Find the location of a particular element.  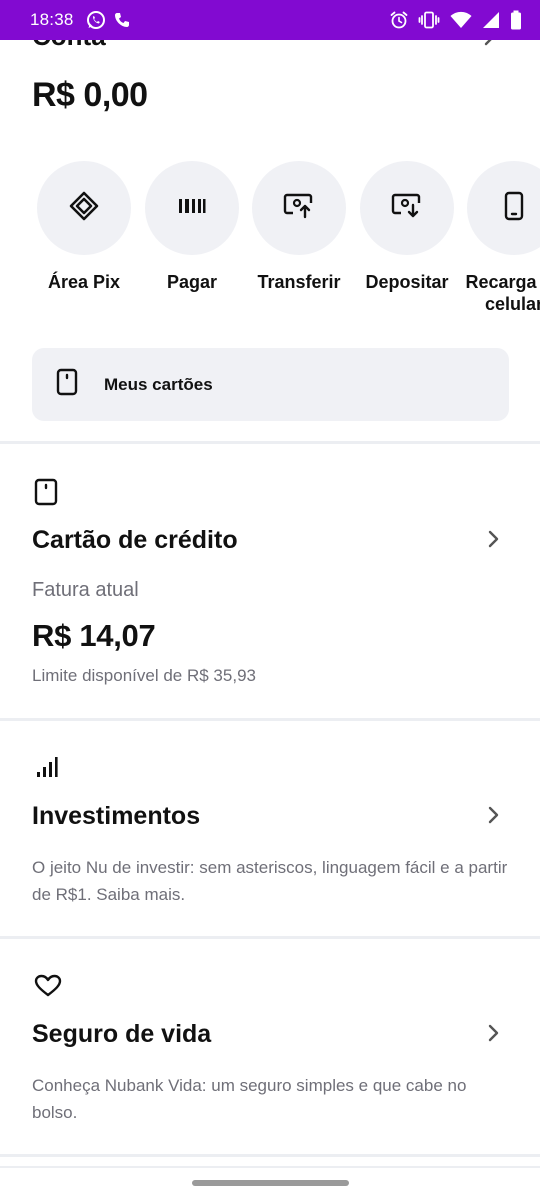

battery-icon is located at coordinates (516, 20).